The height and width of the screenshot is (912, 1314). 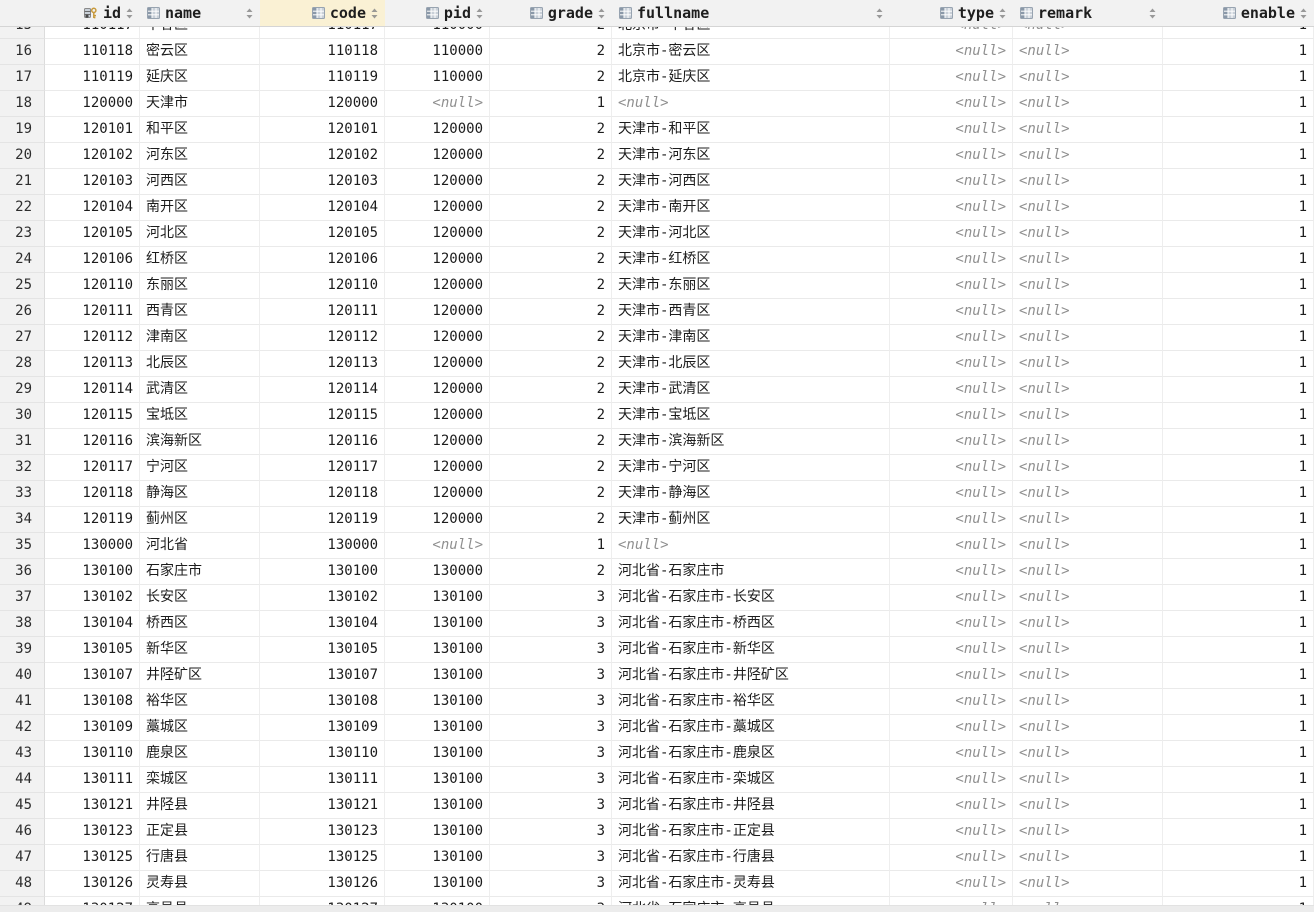 I want to click on column-header-code: code, so click(x=322, y=13).